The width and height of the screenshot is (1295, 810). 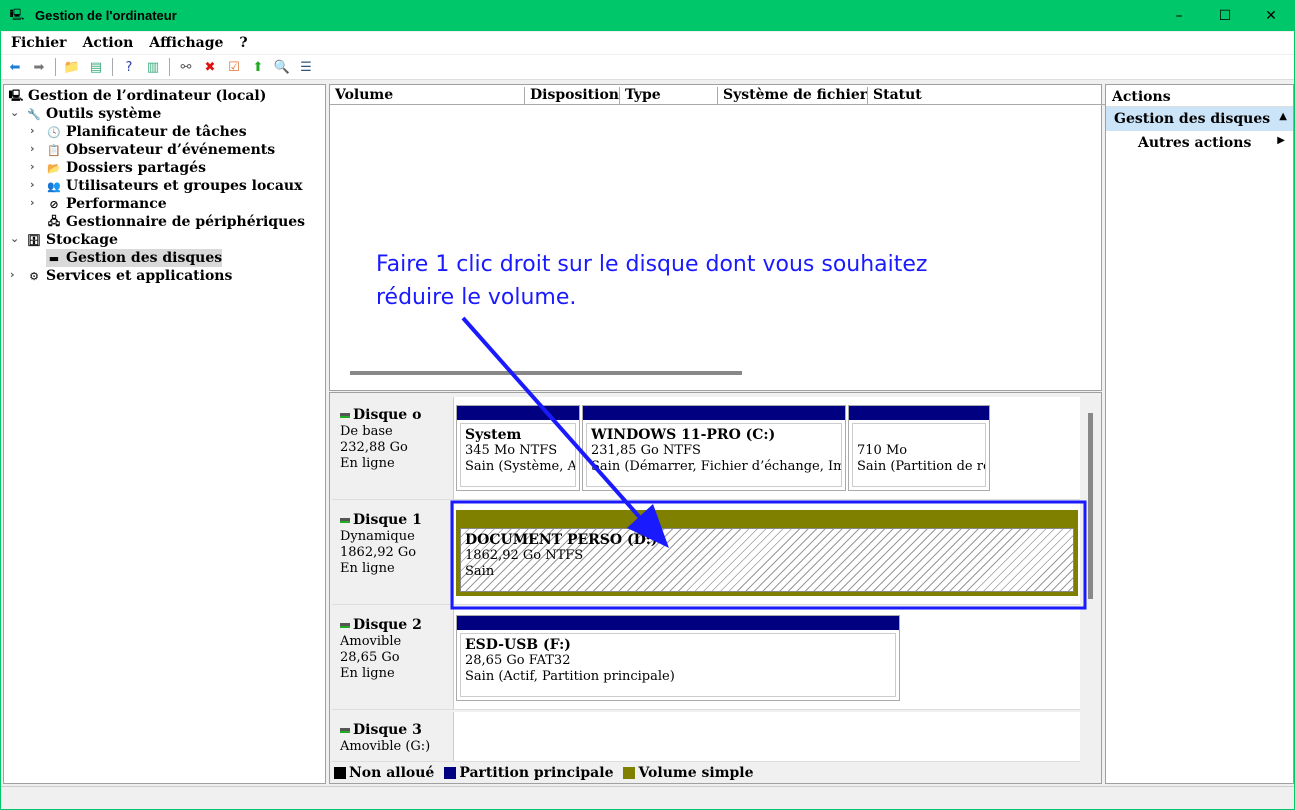 I want to click on column-header: Type, so click(x=669, y=96).